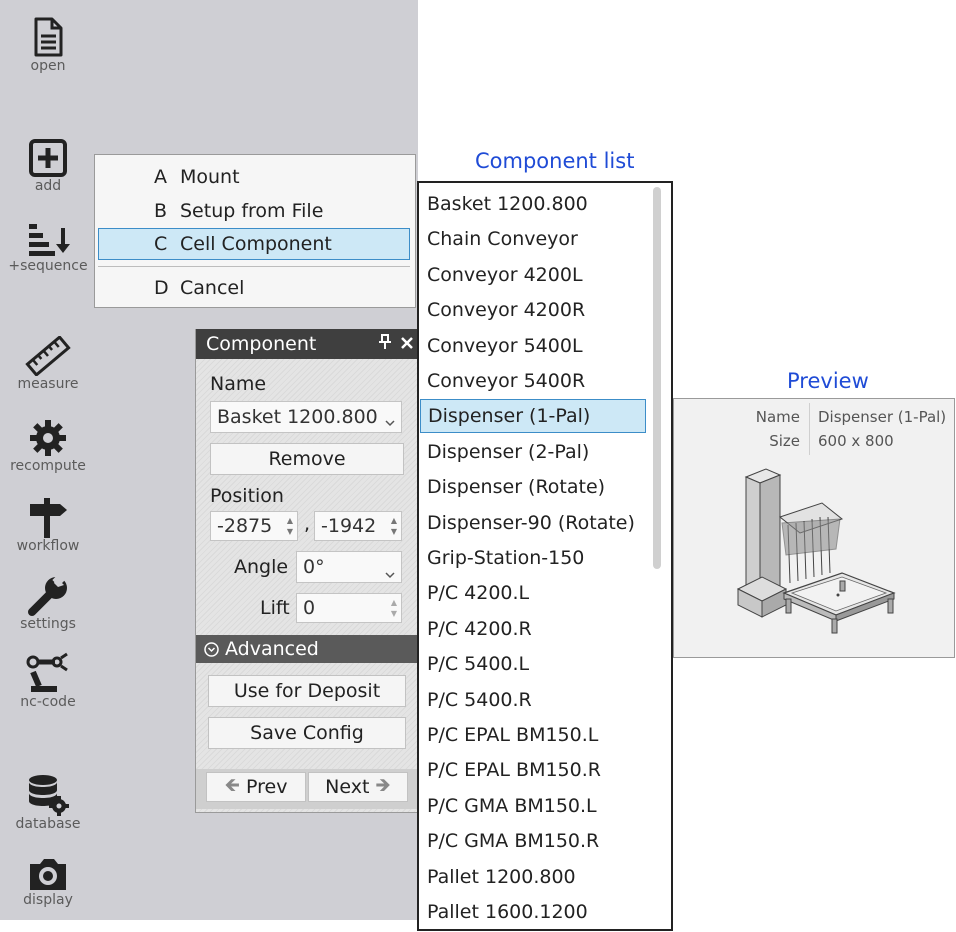 This screenshot has width=956, height=932. I want to click on preview-size-key: Size, so click(784, 441).